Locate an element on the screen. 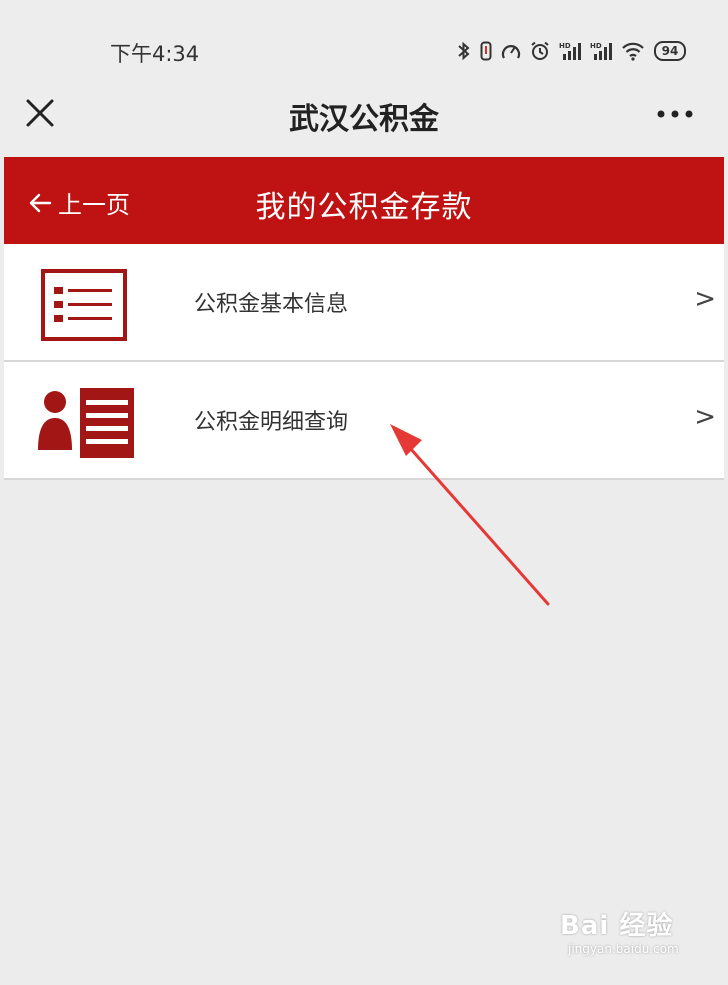  watermark-url: jingyan.baidu.com is located at coordinates (623, 949).